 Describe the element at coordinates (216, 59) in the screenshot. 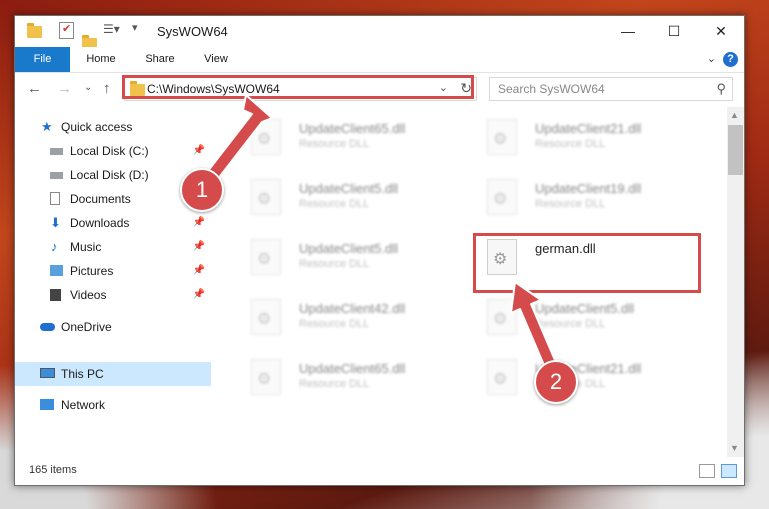

I see `tab-view: View` at that location.